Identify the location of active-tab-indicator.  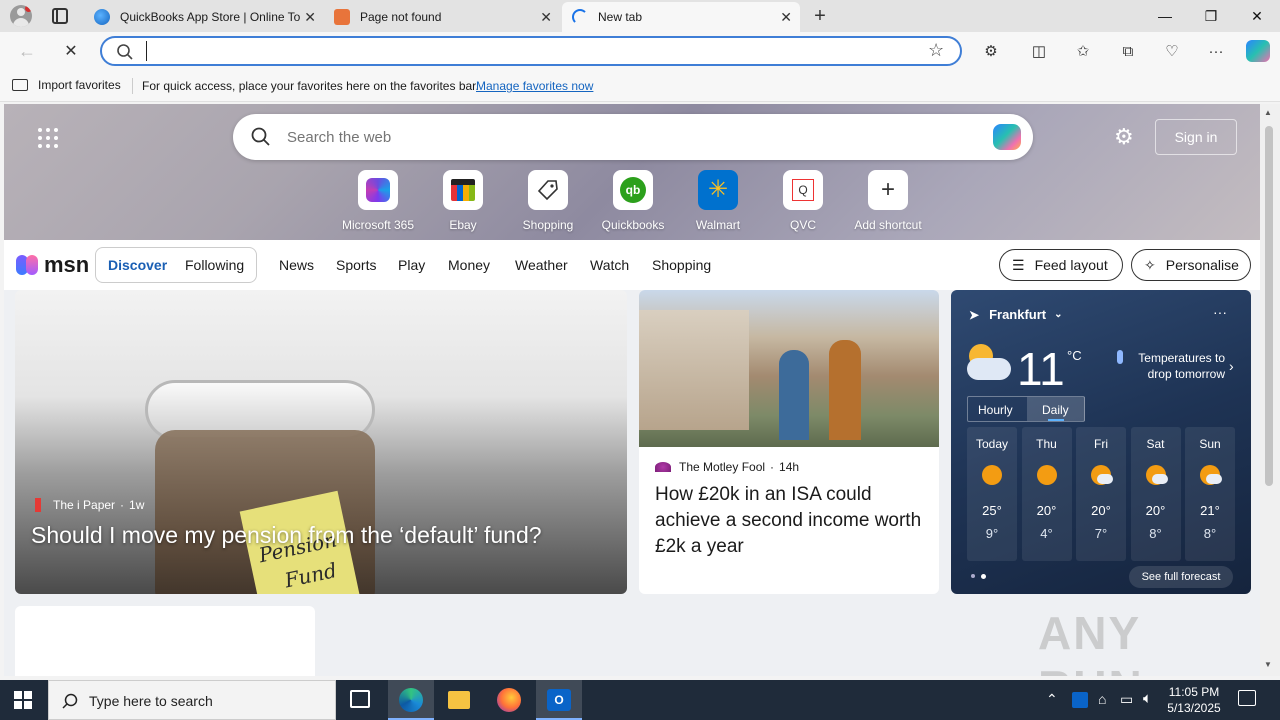
(1056, 420).